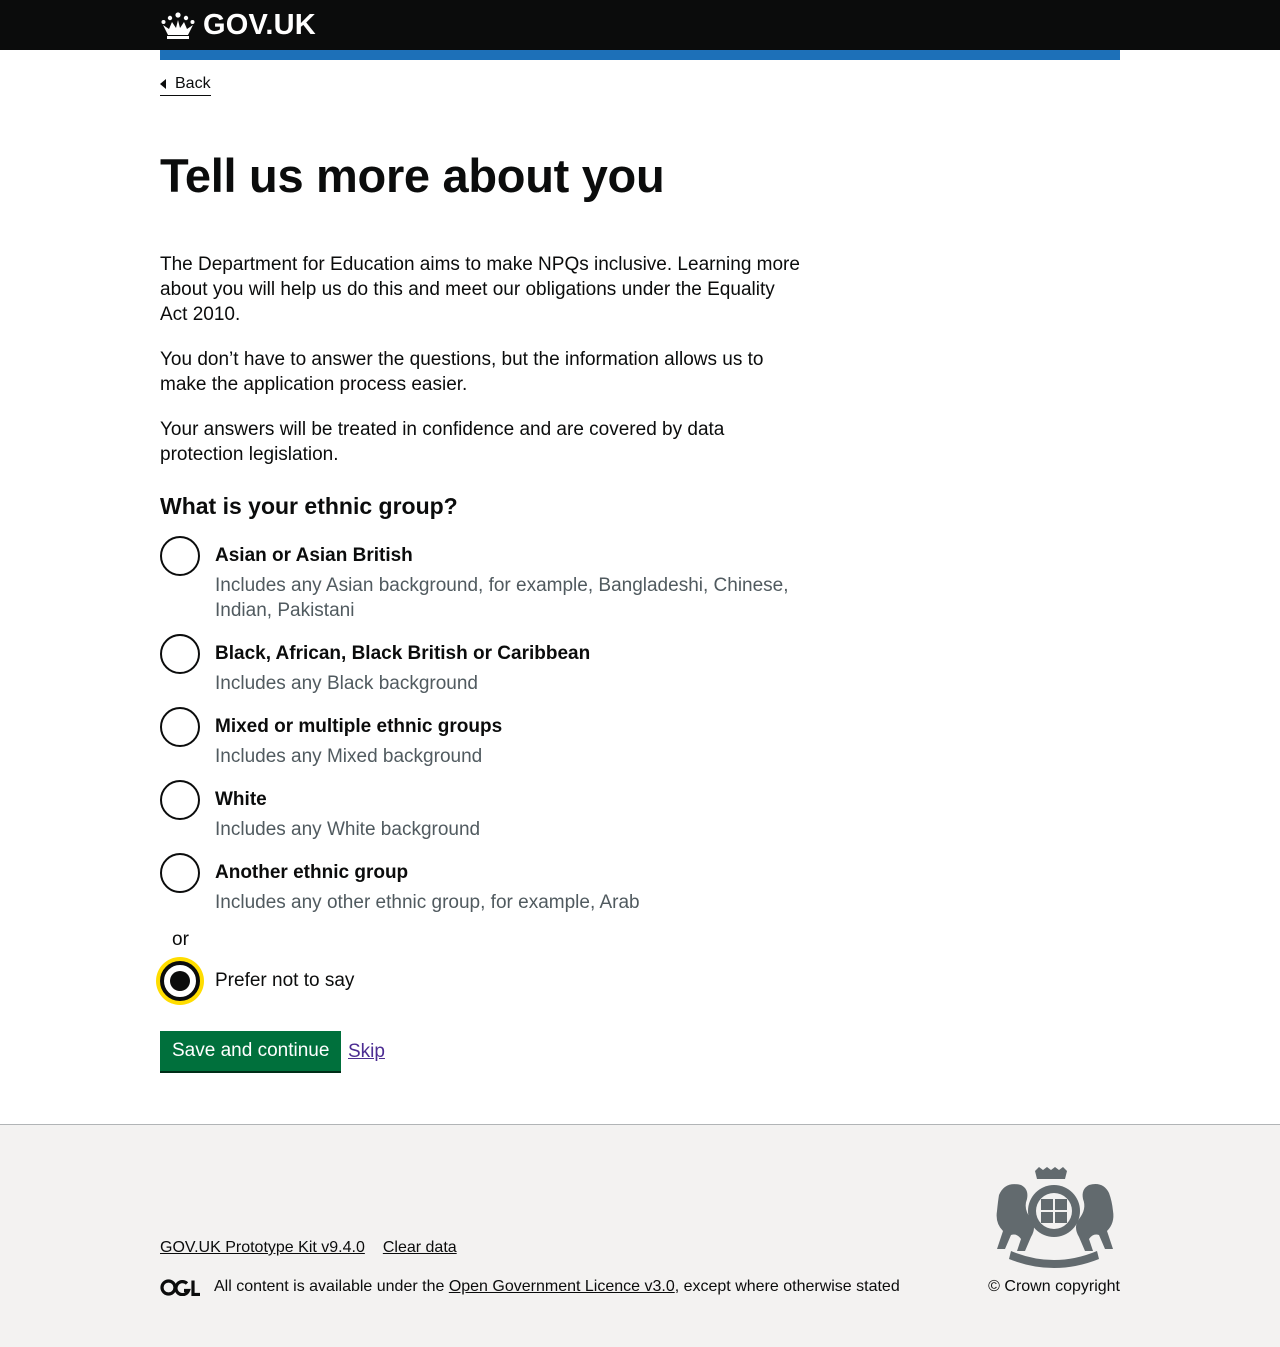 The width and height of the screenshot is (1280, 1347). What do you see at coordinates (251, 1051) in the screenshot?
I see `save-and-continue-button: Save and continue` at bounding box center [251, 1051].